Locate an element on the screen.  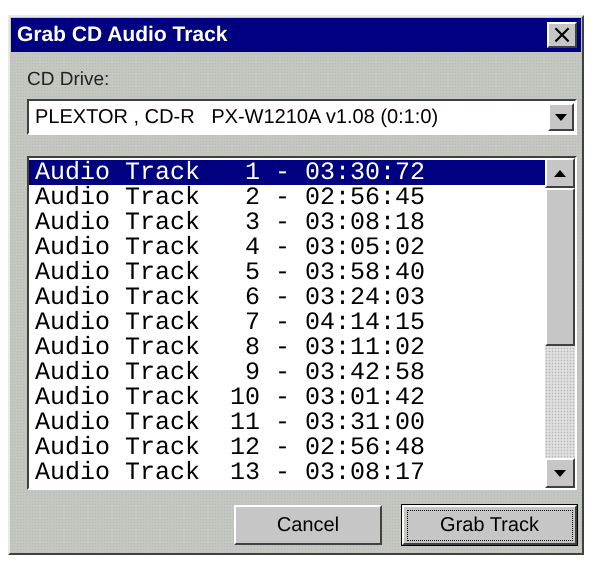
drive-dropdown: PLEXTOR , CD-R PX-W1210A v1.08 (0:1:0) is located at coordinates (302, 117).